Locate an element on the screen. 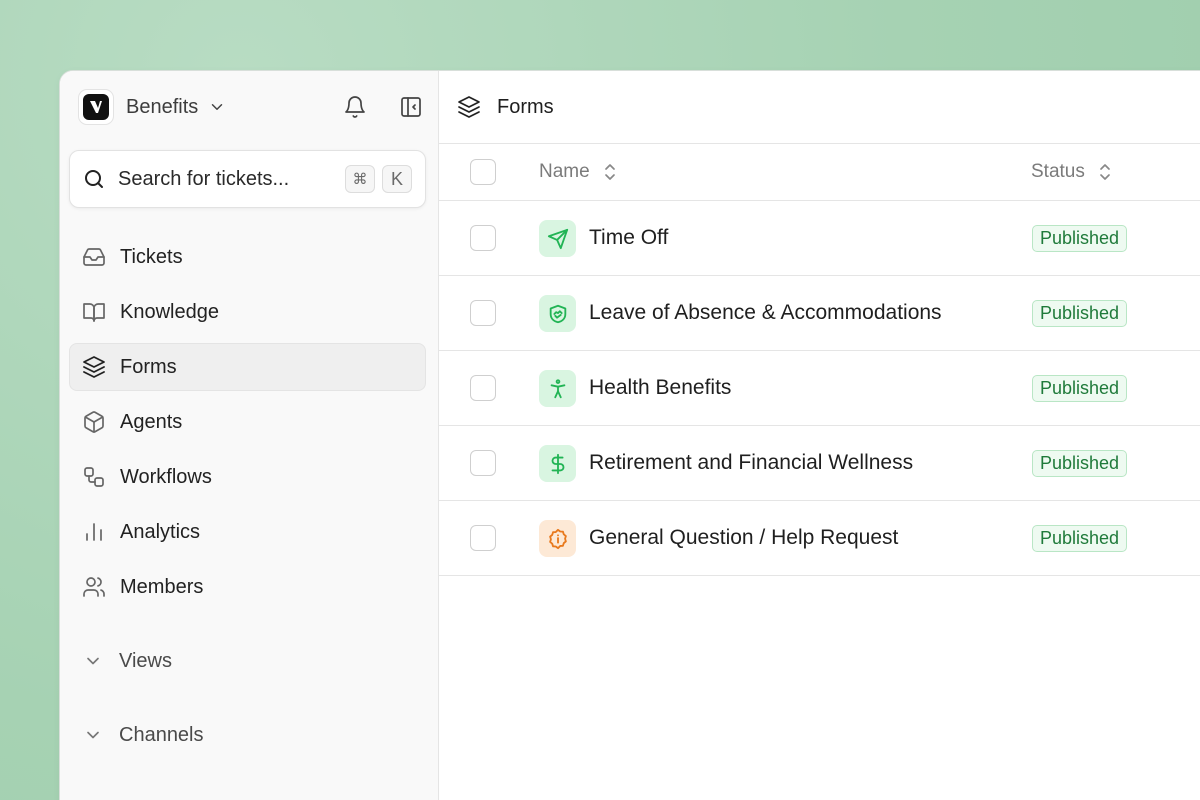  column-header-name: Name is located at coordinates (578, 172).